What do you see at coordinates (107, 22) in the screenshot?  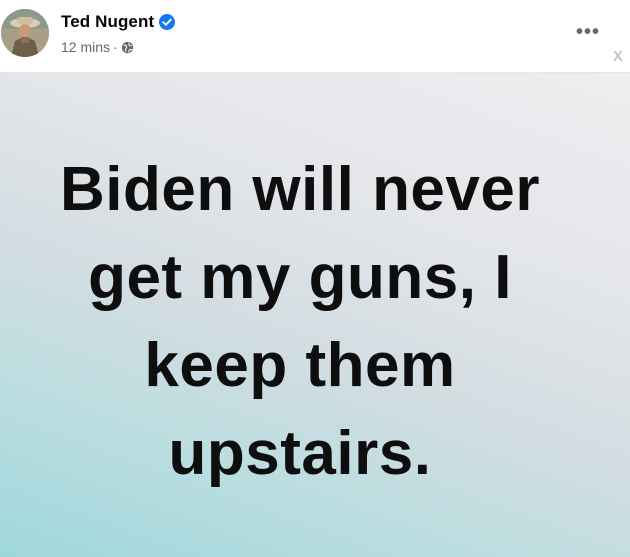 I see `author-name: Ted Nugent` at bounding box center [107, 22].